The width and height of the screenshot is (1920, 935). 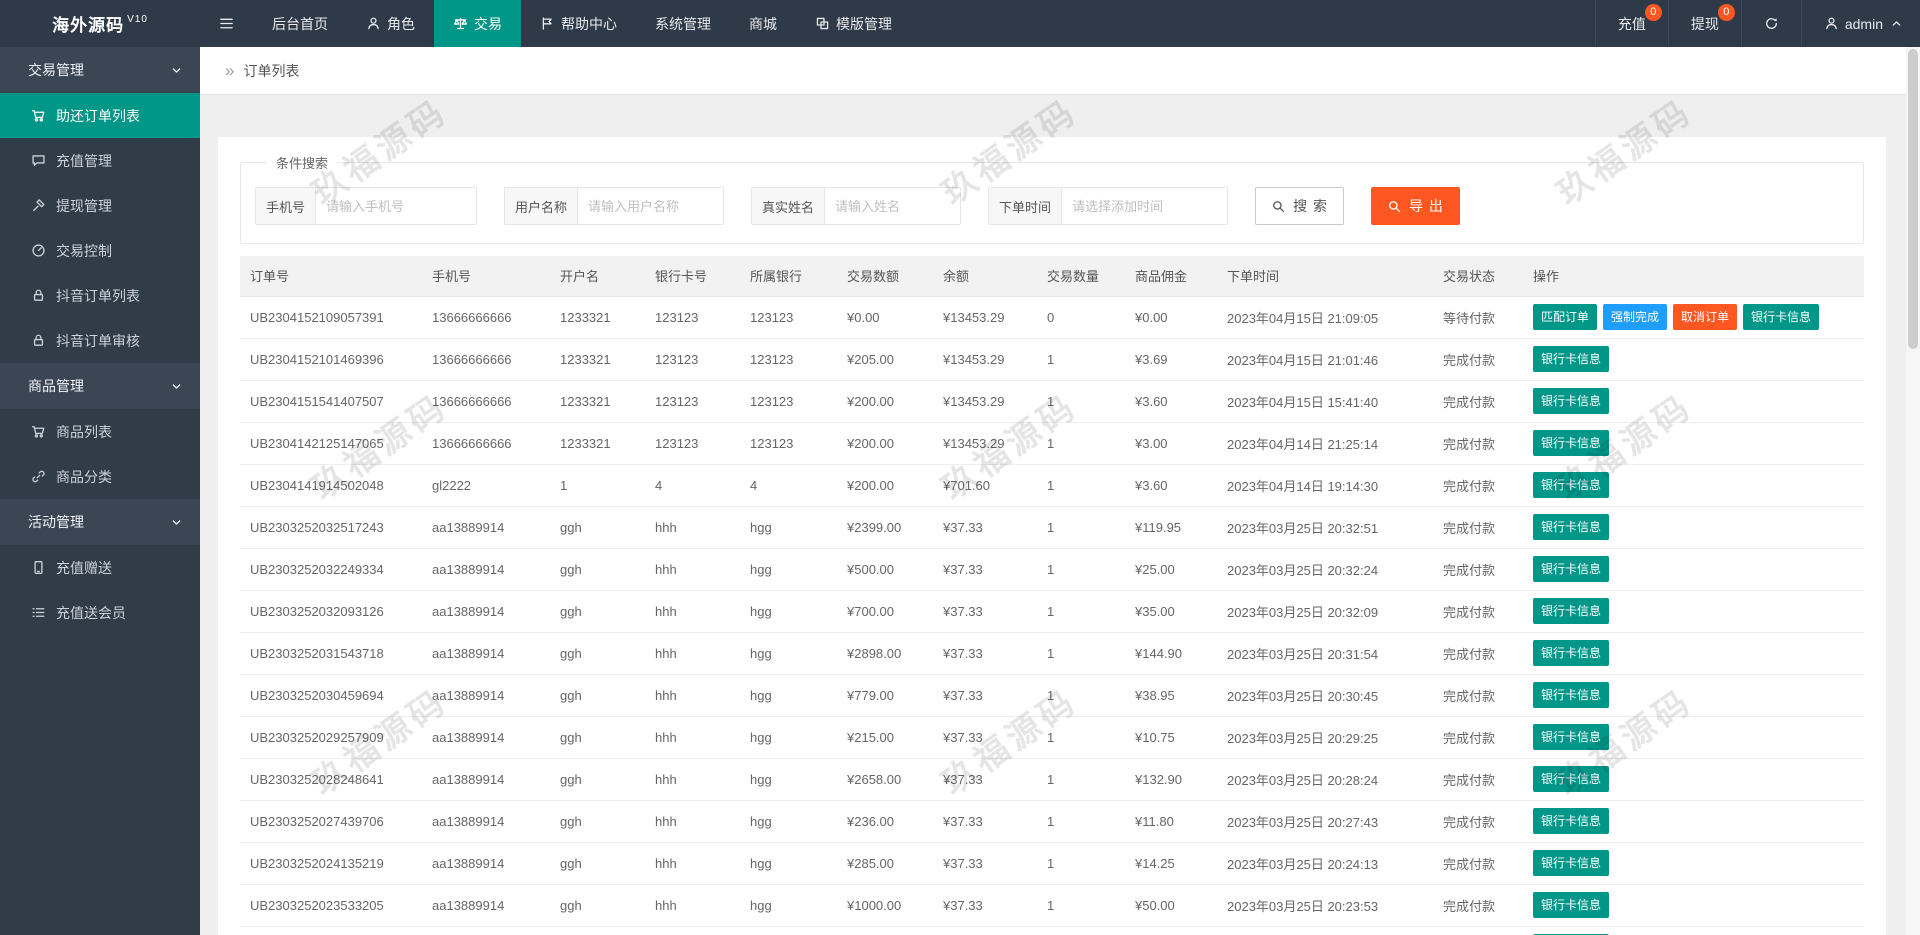 I want to click on topbar-nav-item-5: 系统管理, so click(x=683, y=23).